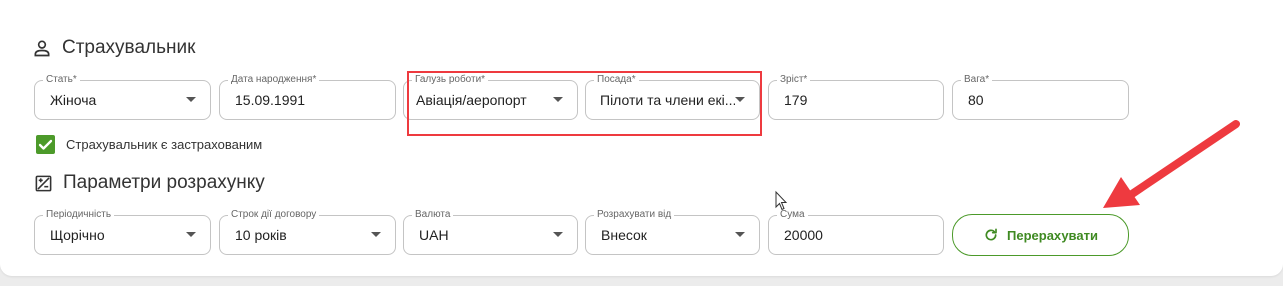 Image resolution: width=1283 pixels, height=286 pixels. Describe the element at coordinates (122, 232) in the screenshot. I see `periodicity-select: Періодичність Щорічно` at that location.